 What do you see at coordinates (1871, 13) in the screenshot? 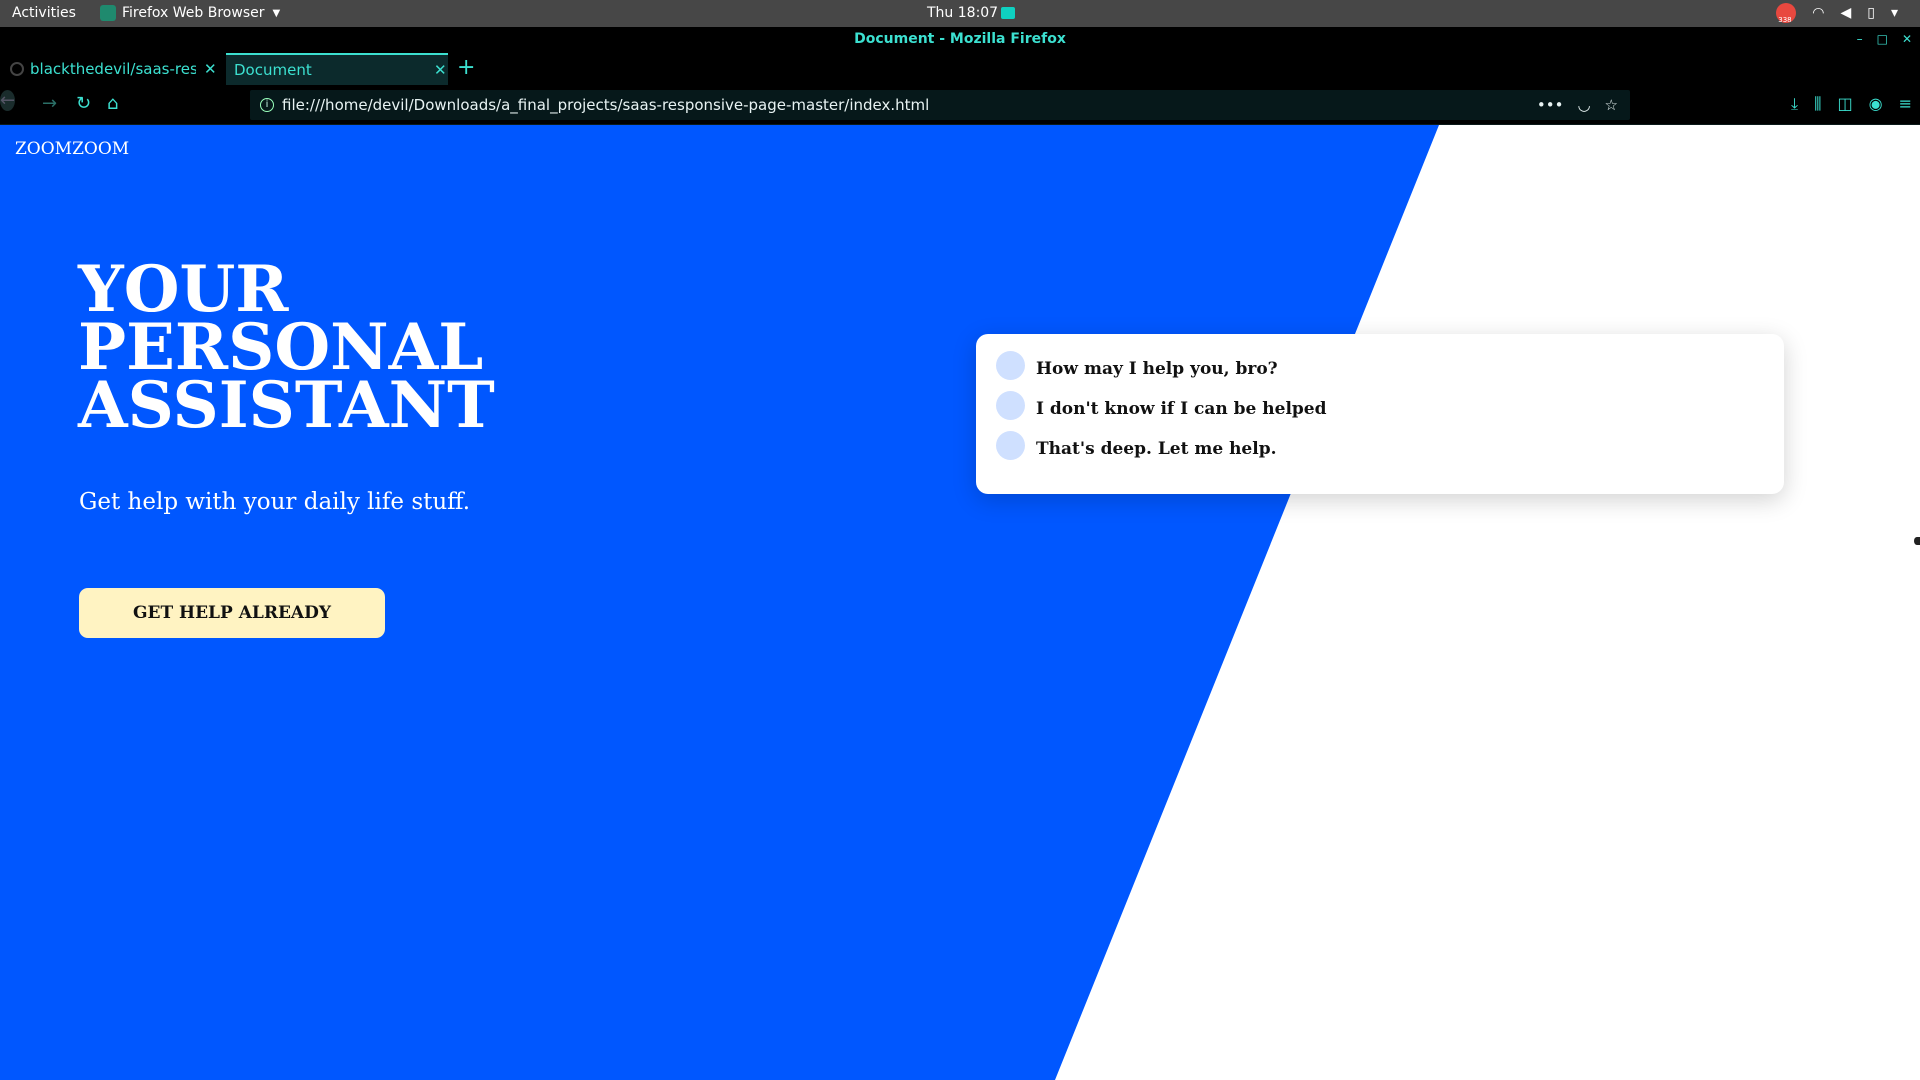
I see `battery-icon: ▯` at bounding box center [1871, 13].